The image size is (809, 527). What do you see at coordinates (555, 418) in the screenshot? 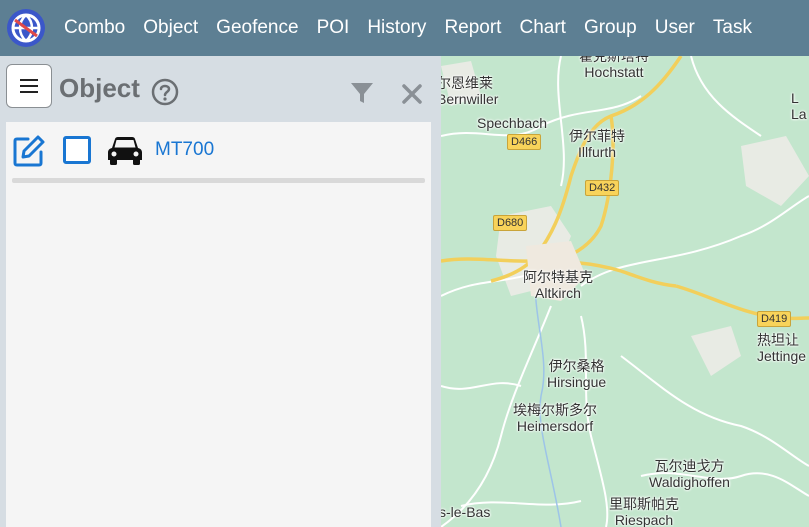
I see `place-heimersdorf: 埃梅尔斯多尔 Heimersdorf` at bounding box center [555, 418].